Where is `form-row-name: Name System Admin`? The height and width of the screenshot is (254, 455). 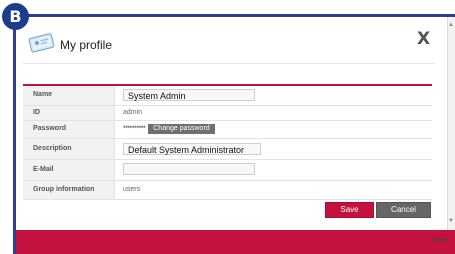 form-row-name: Name System Admin is located at coordinates (227, 96).